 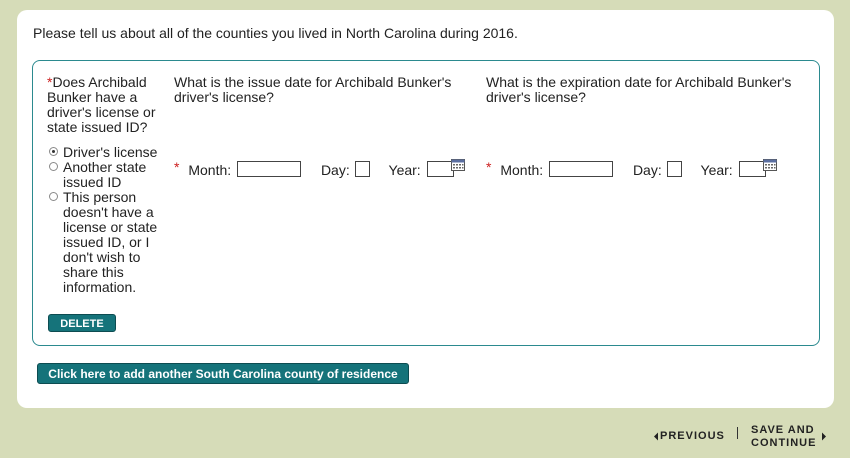 What do you see at coordinates (692, 436) in the screenshot?
I see `previous-label: PREVIOUS` at bounding box center [692, 436].